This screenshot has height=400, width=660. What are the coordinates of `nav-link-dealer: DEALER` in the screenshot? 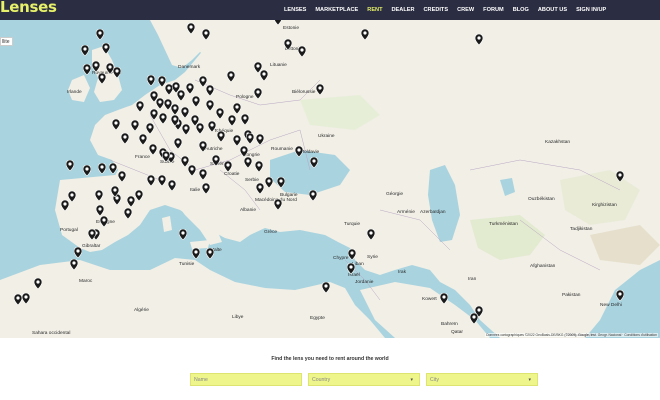 It's located at (403, 10).